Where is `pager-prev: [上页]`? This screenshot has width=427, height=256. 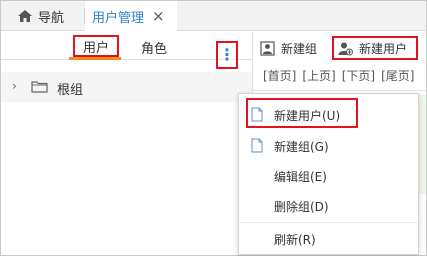 pager-prev: [上页] is located at coordinates (318, 75).